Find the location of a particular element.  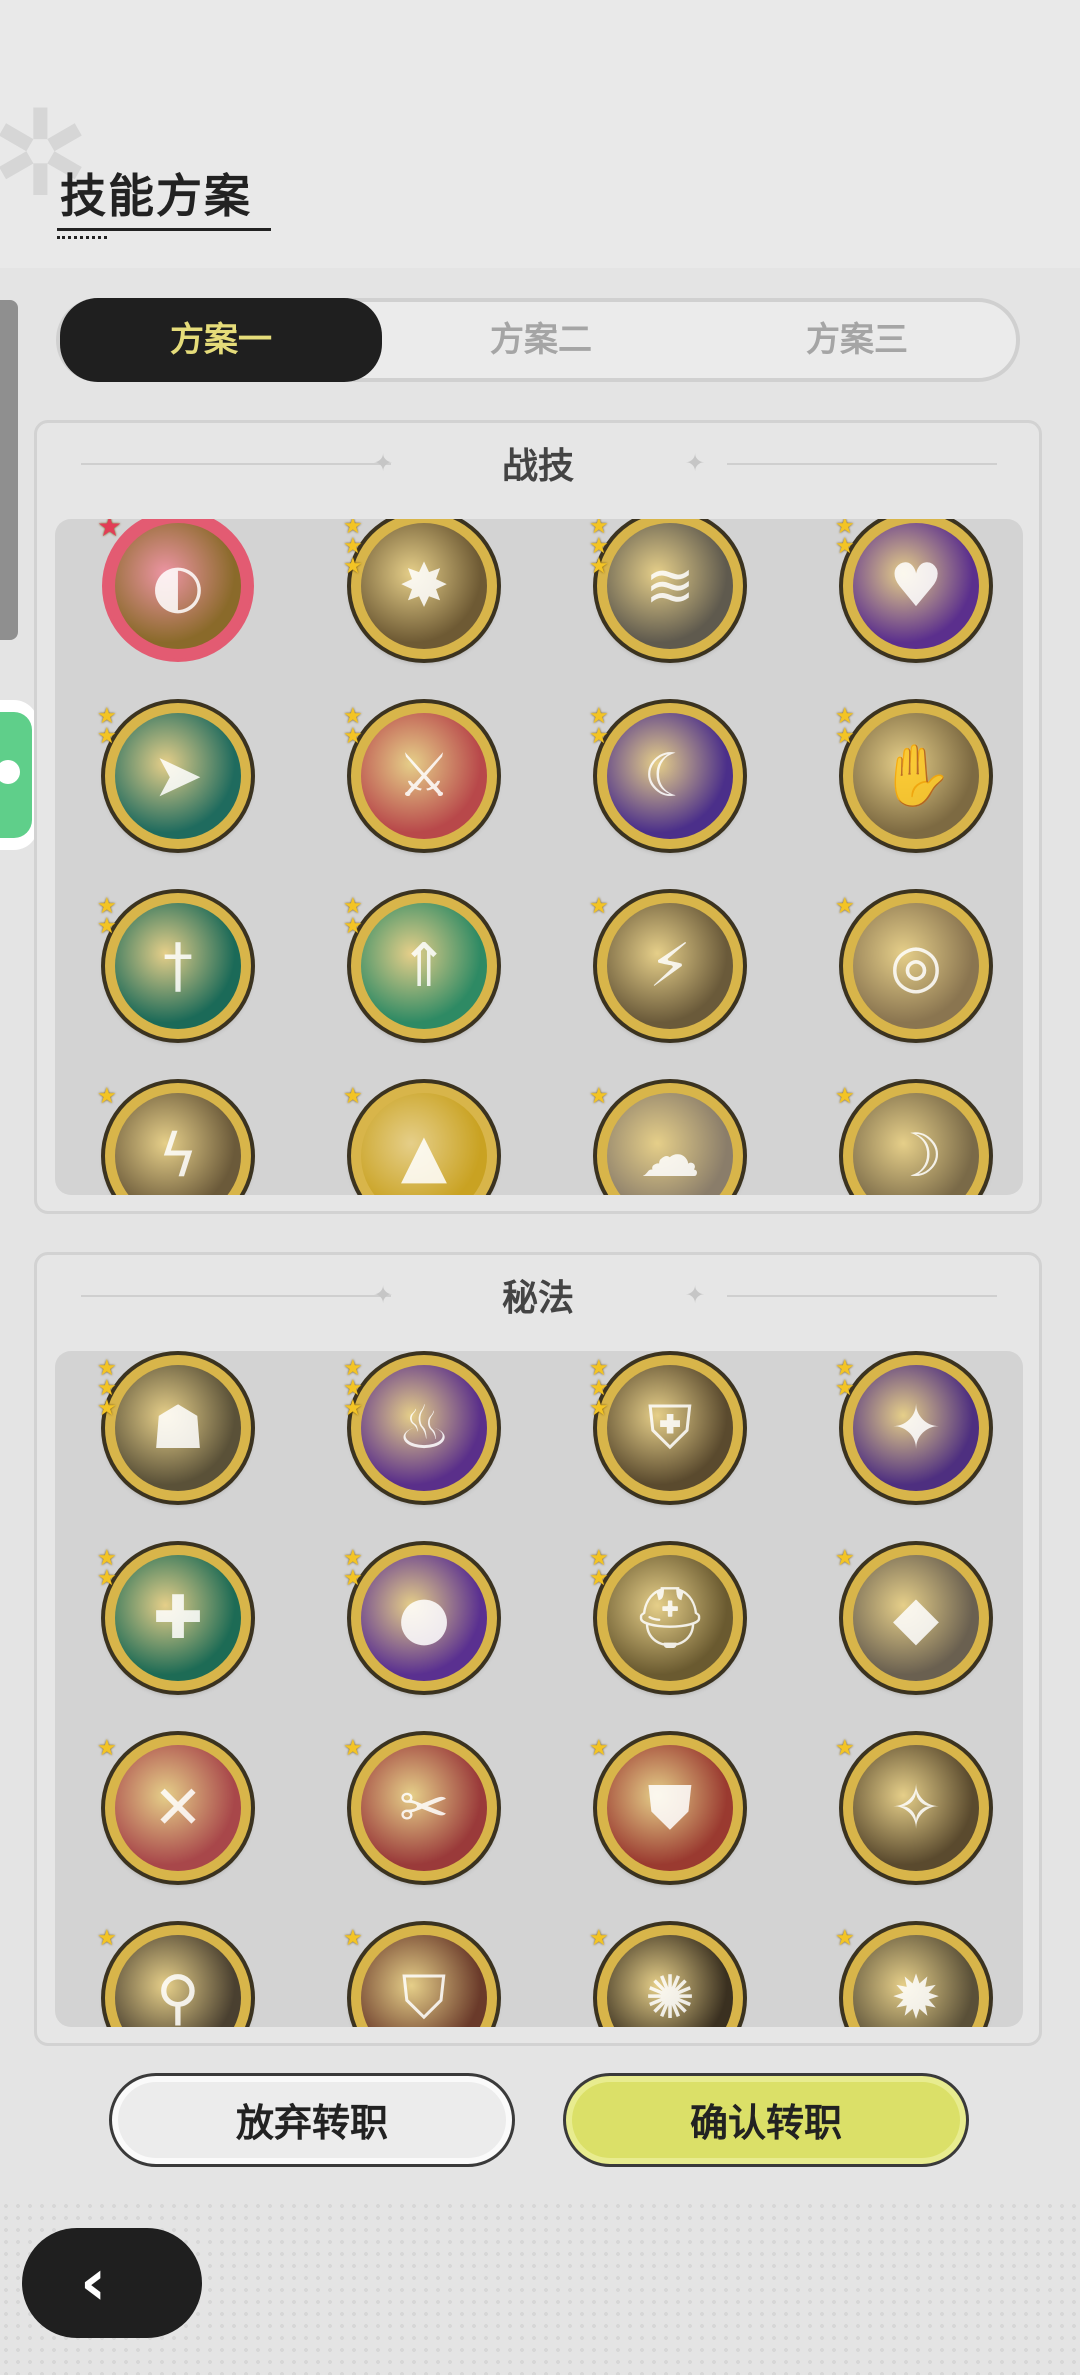

red-sword-arcana-icon: ✕ ★ is located at coordinates (174, 1808).